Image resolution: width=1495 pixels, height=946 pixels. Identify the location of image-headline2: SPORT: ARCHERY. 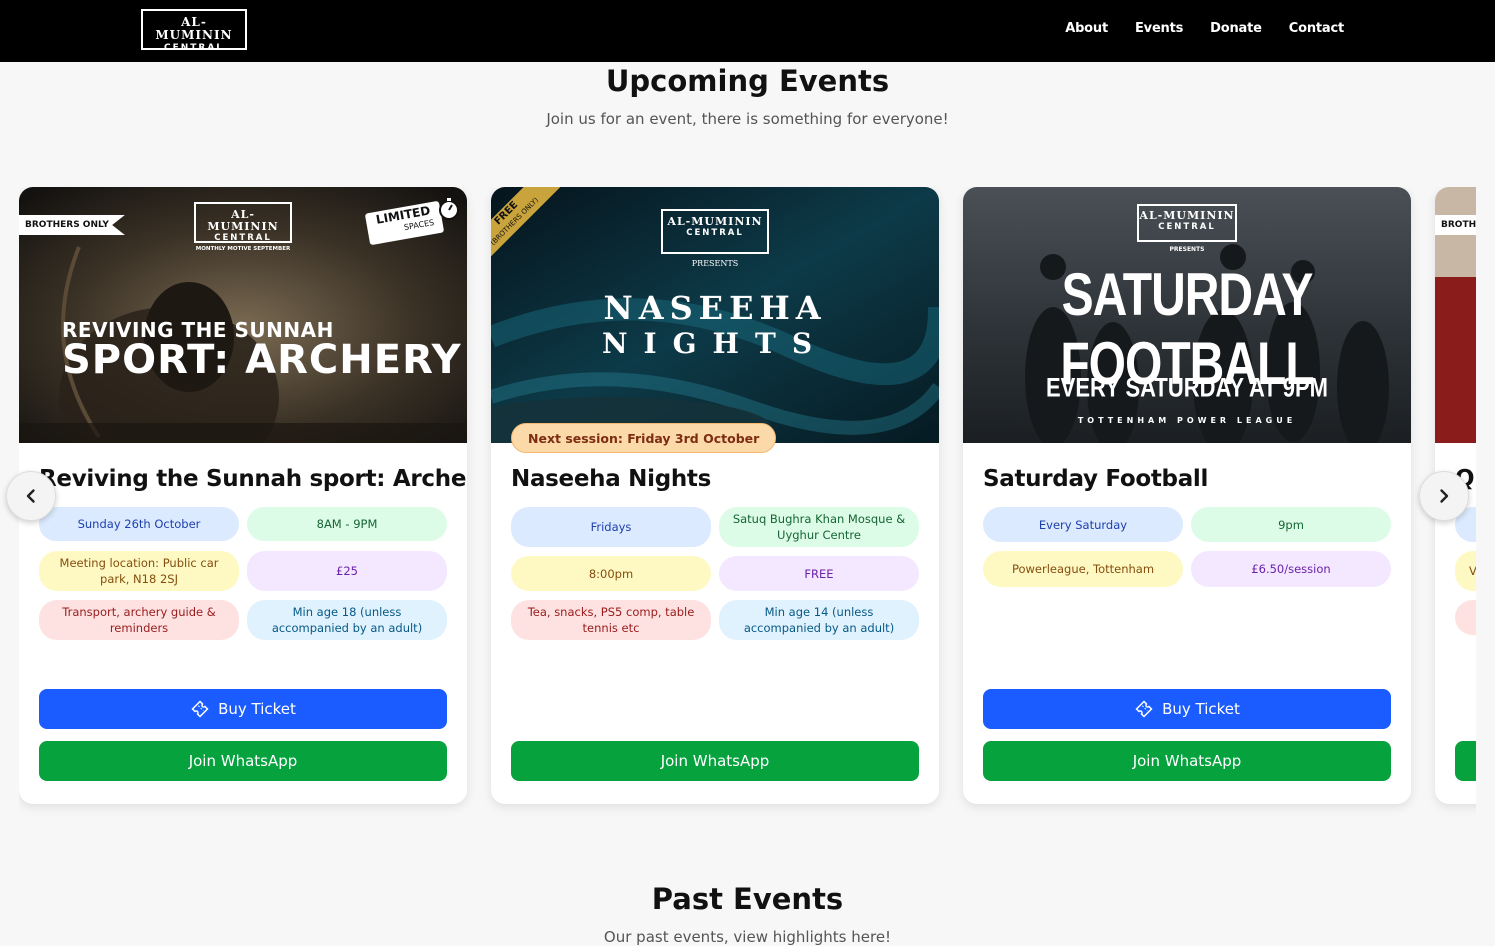
(262, 360).